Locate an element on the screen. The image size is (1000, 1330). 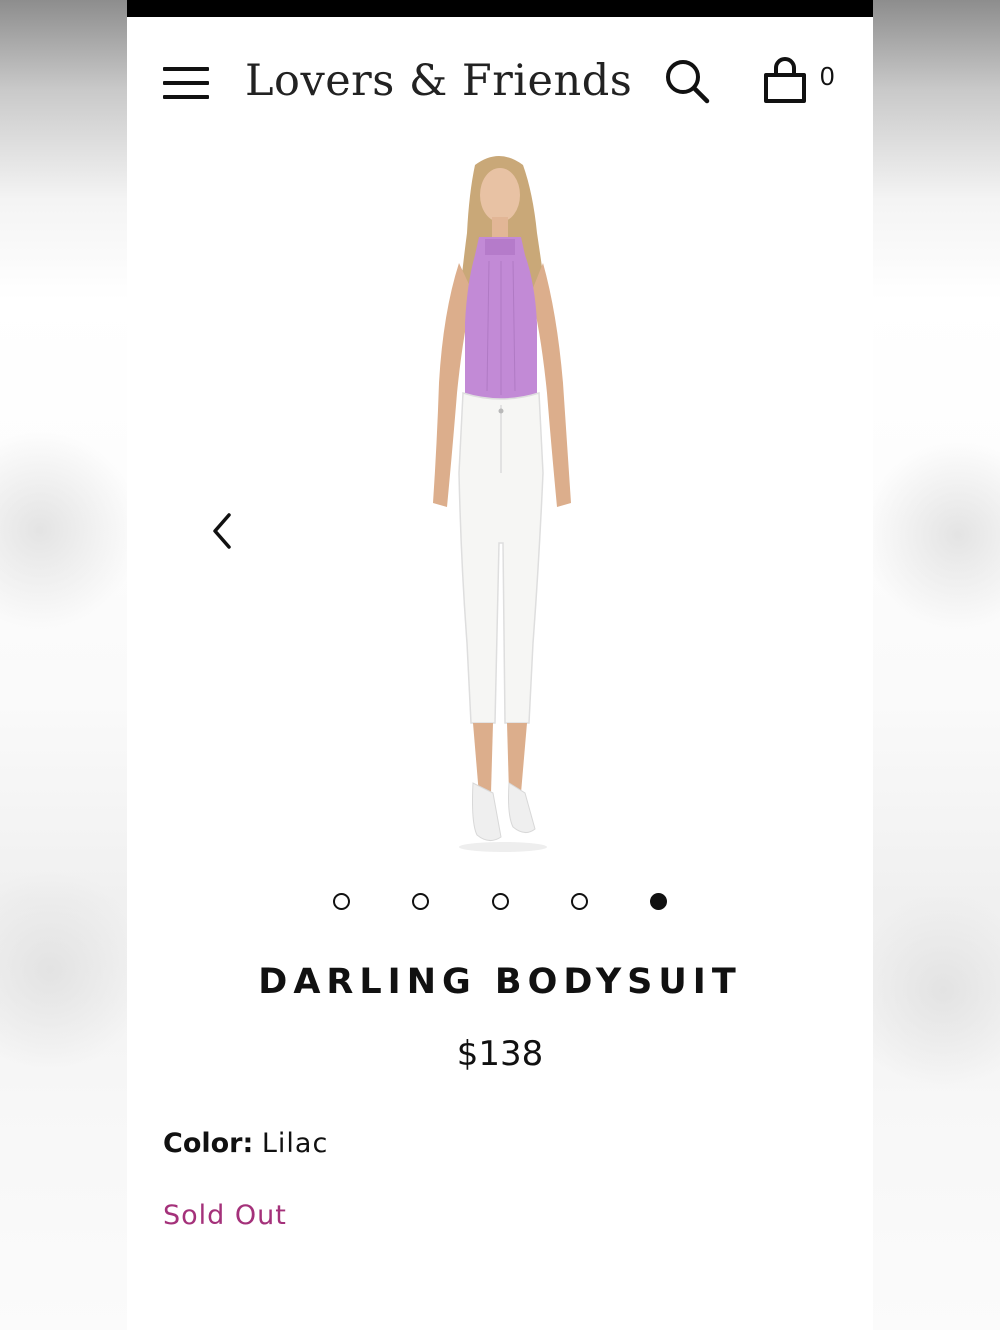
menu-icon is located at coordinates (186, 83).